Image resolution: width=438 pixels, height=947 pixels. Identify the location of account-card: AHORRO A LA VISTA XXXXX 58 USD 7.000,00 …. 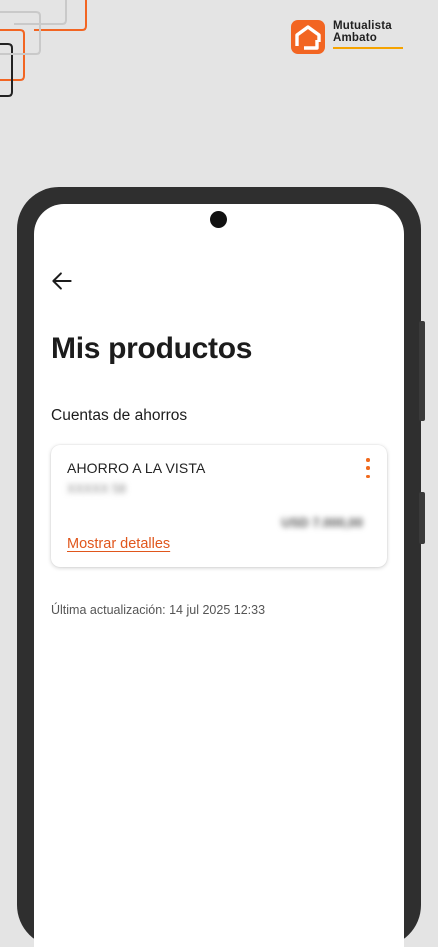
(219, 506).